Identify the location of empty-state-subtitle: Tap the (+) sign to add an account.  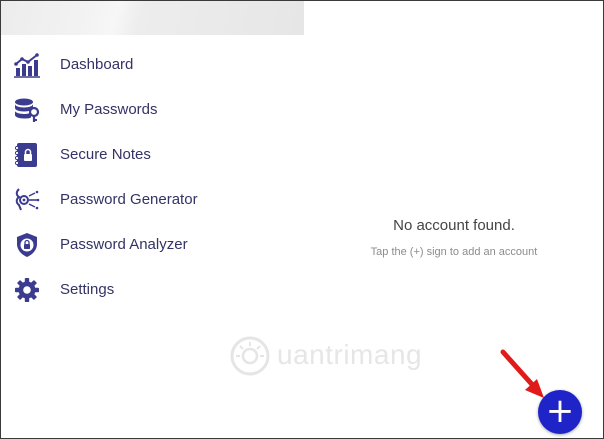
(454, 252).